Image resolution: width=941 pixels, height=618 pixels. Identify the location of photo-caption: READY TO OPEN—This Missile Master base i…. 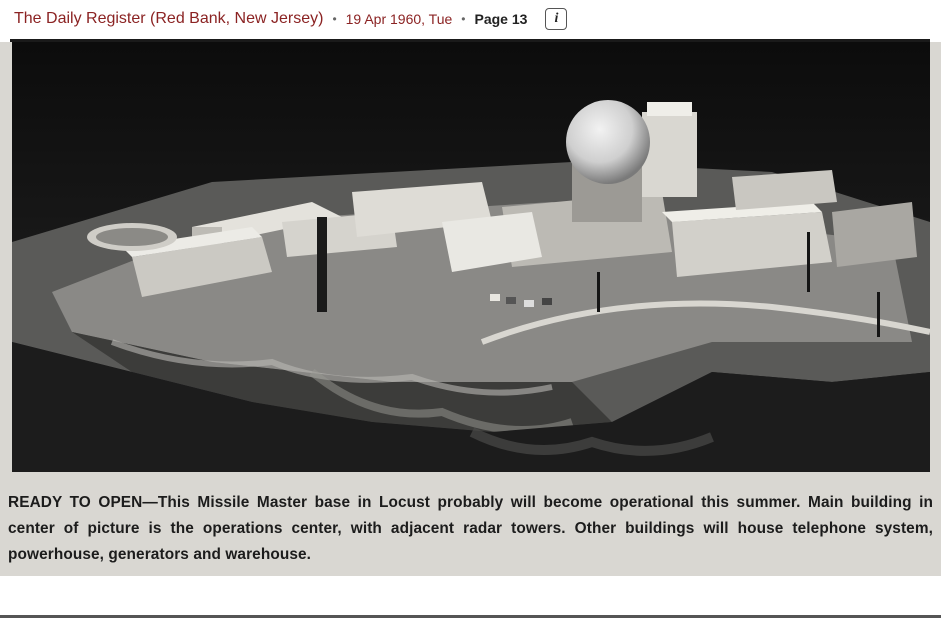
(470, 529).